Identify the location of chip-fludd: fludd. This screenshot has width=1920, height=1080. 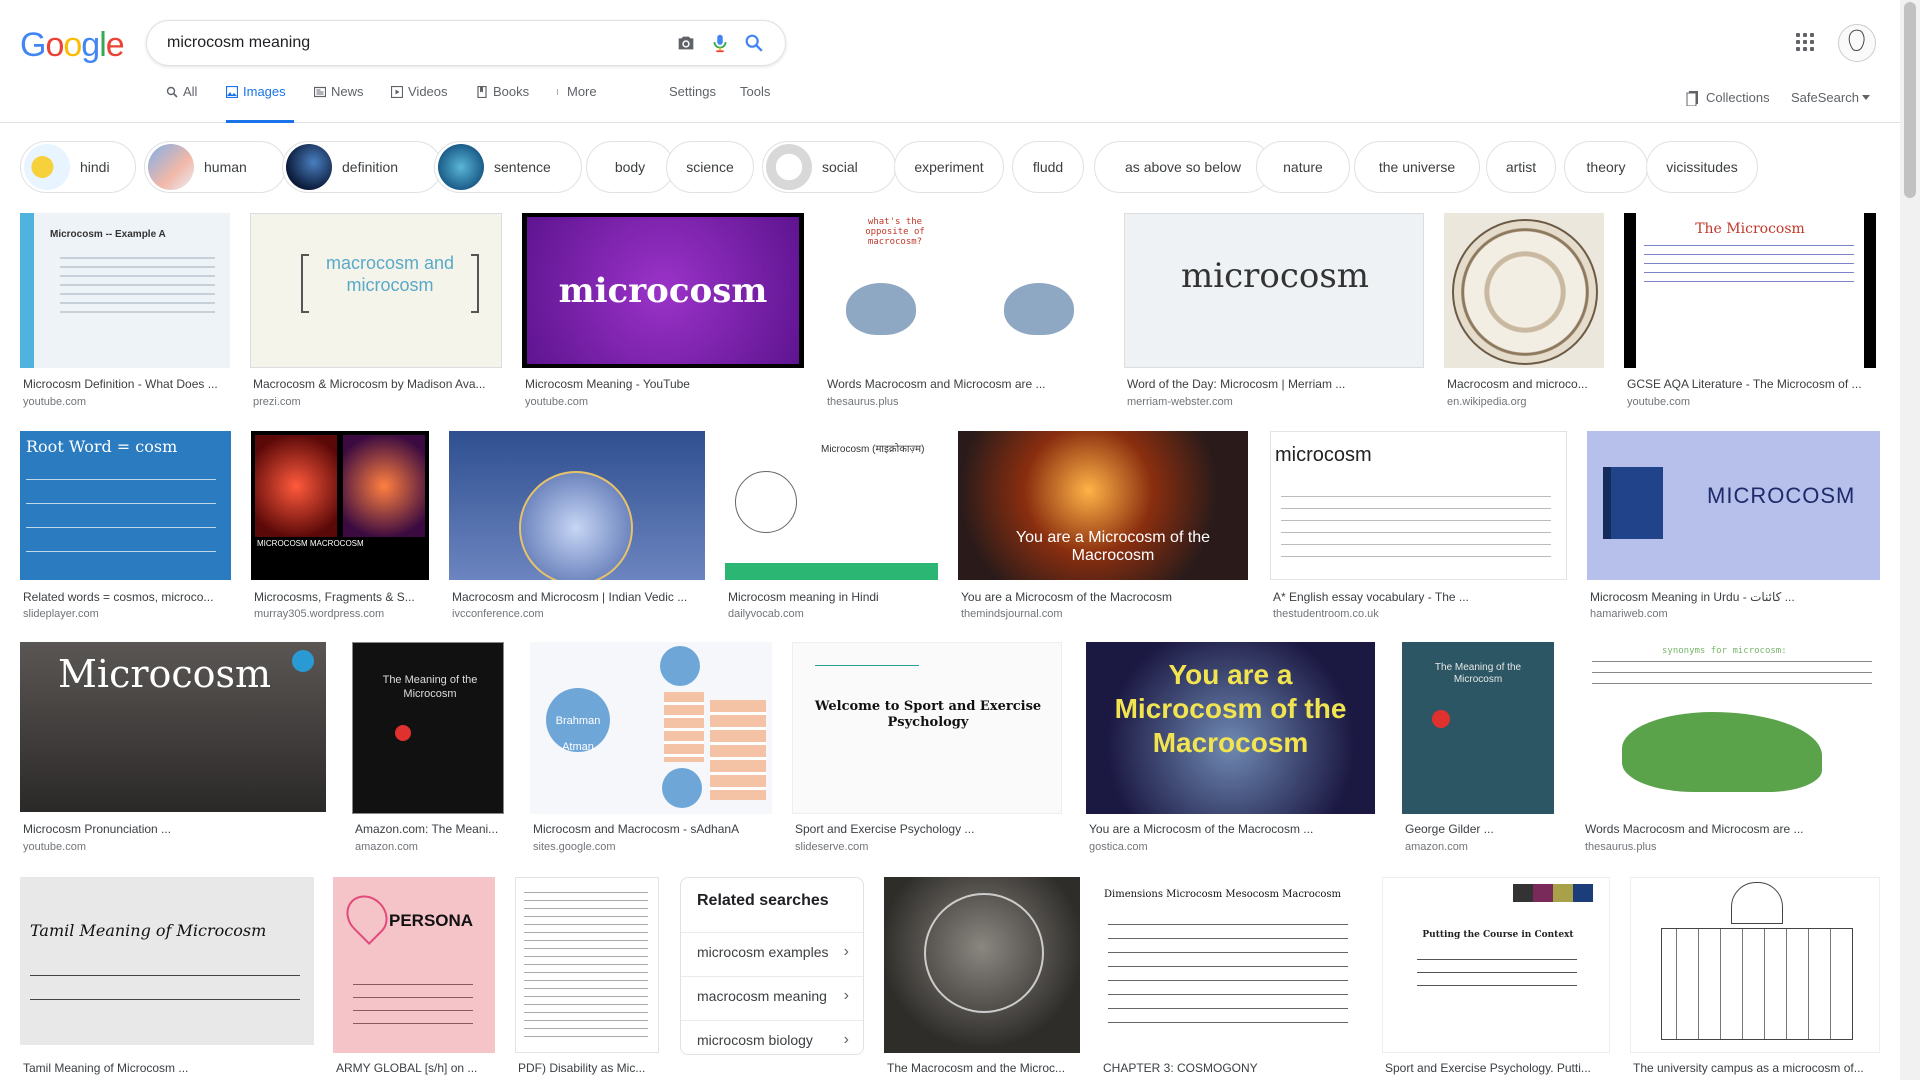
(1048, 167).